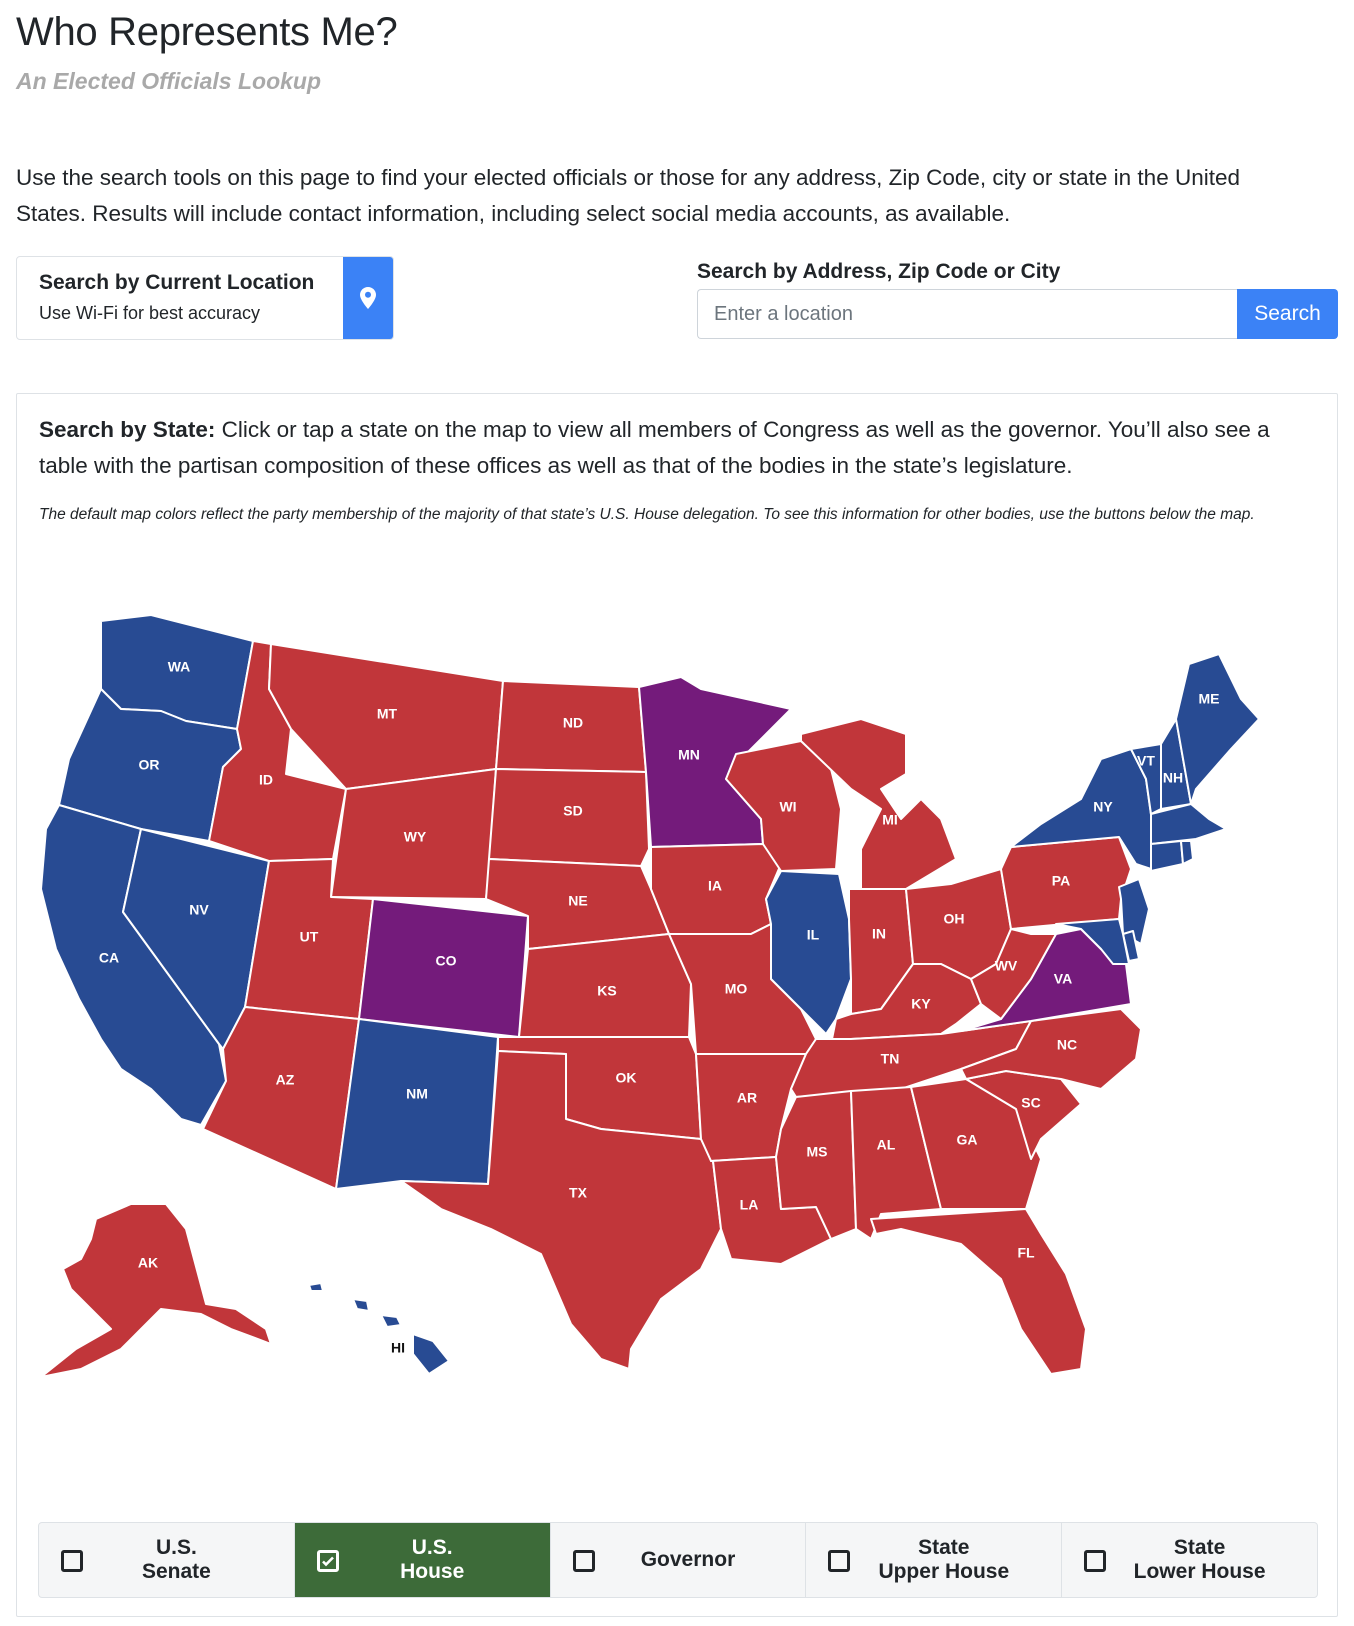 The width and height of the screenshot is (1354, 1626). Describe the element at coordinates (148, 1263) in the screenshot. I see `state-label-ak: AK` at that location.